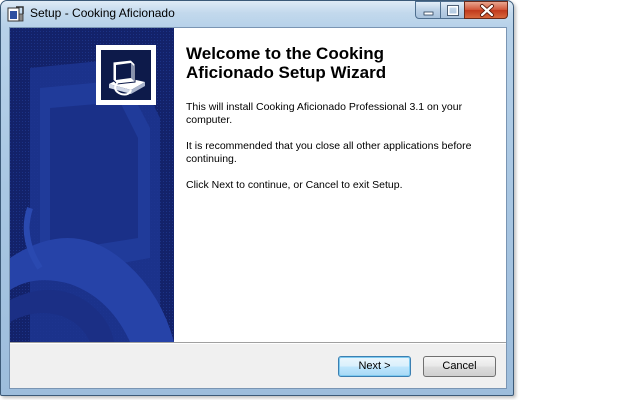 The image size is (640, 400). Describe the element at coordinates (428, 13) in the screenshot. I see `minimize-icon` at that location.